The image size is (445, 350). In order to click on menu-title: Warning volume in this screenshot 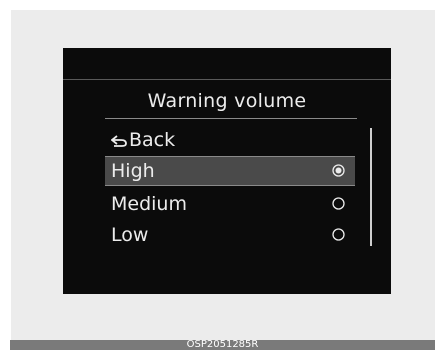, I will do `click(227, 101)`.